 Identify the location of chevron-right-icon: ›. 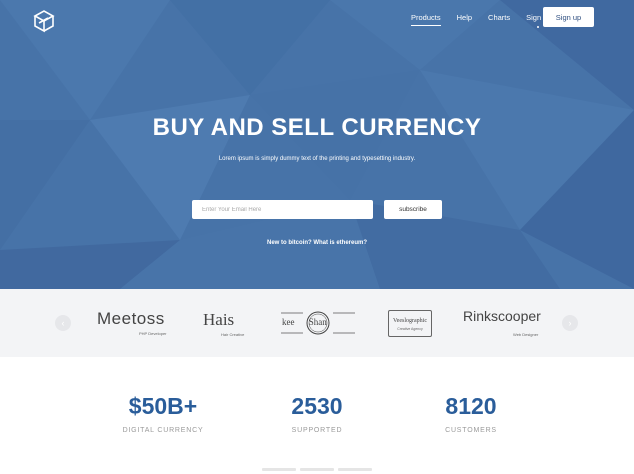
(570, 323).